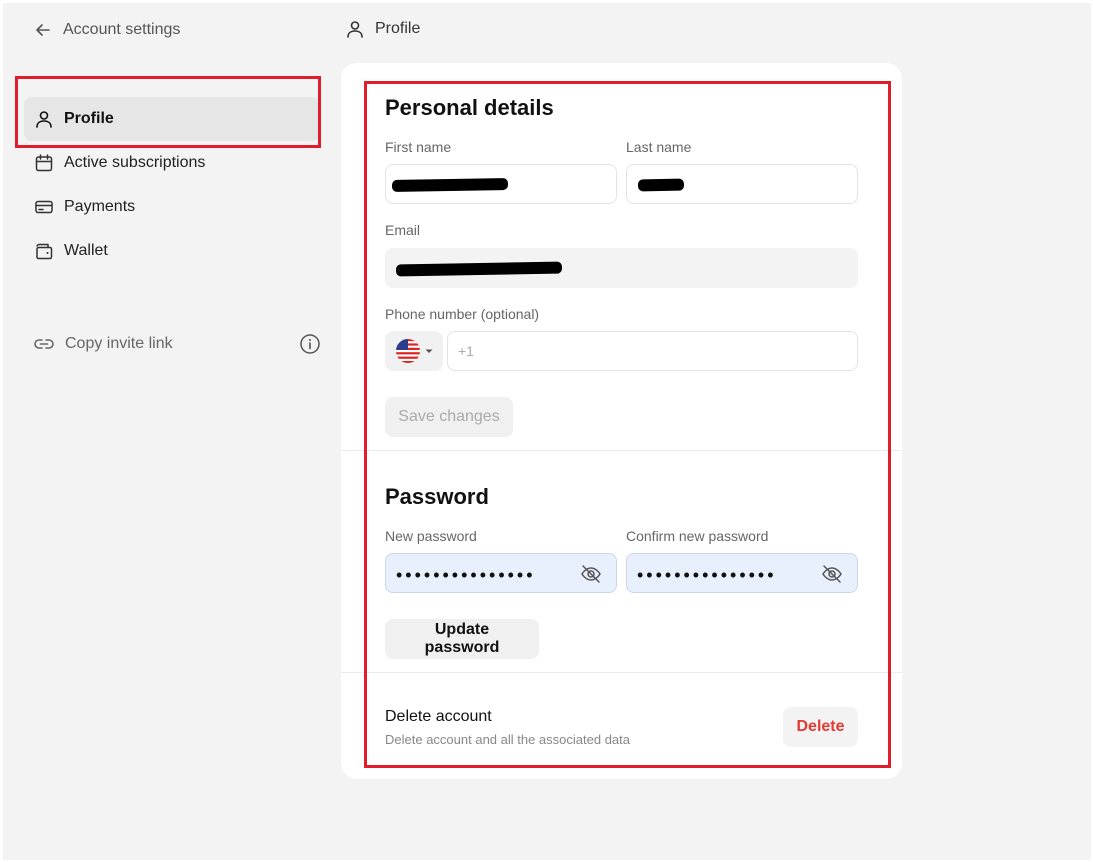 This screenshot has height=862, width=1093. I want to click on country-code-select, so click(414, 351).